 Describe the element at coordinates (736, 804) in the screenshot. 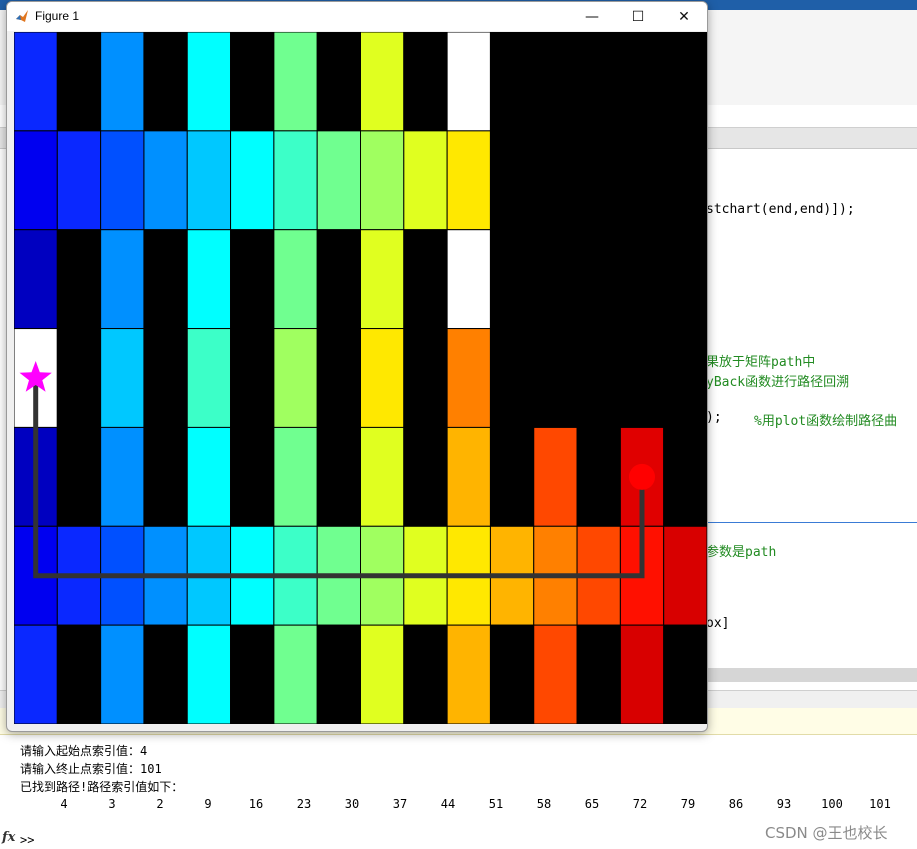

I see `path-index-value: 86` at that location.